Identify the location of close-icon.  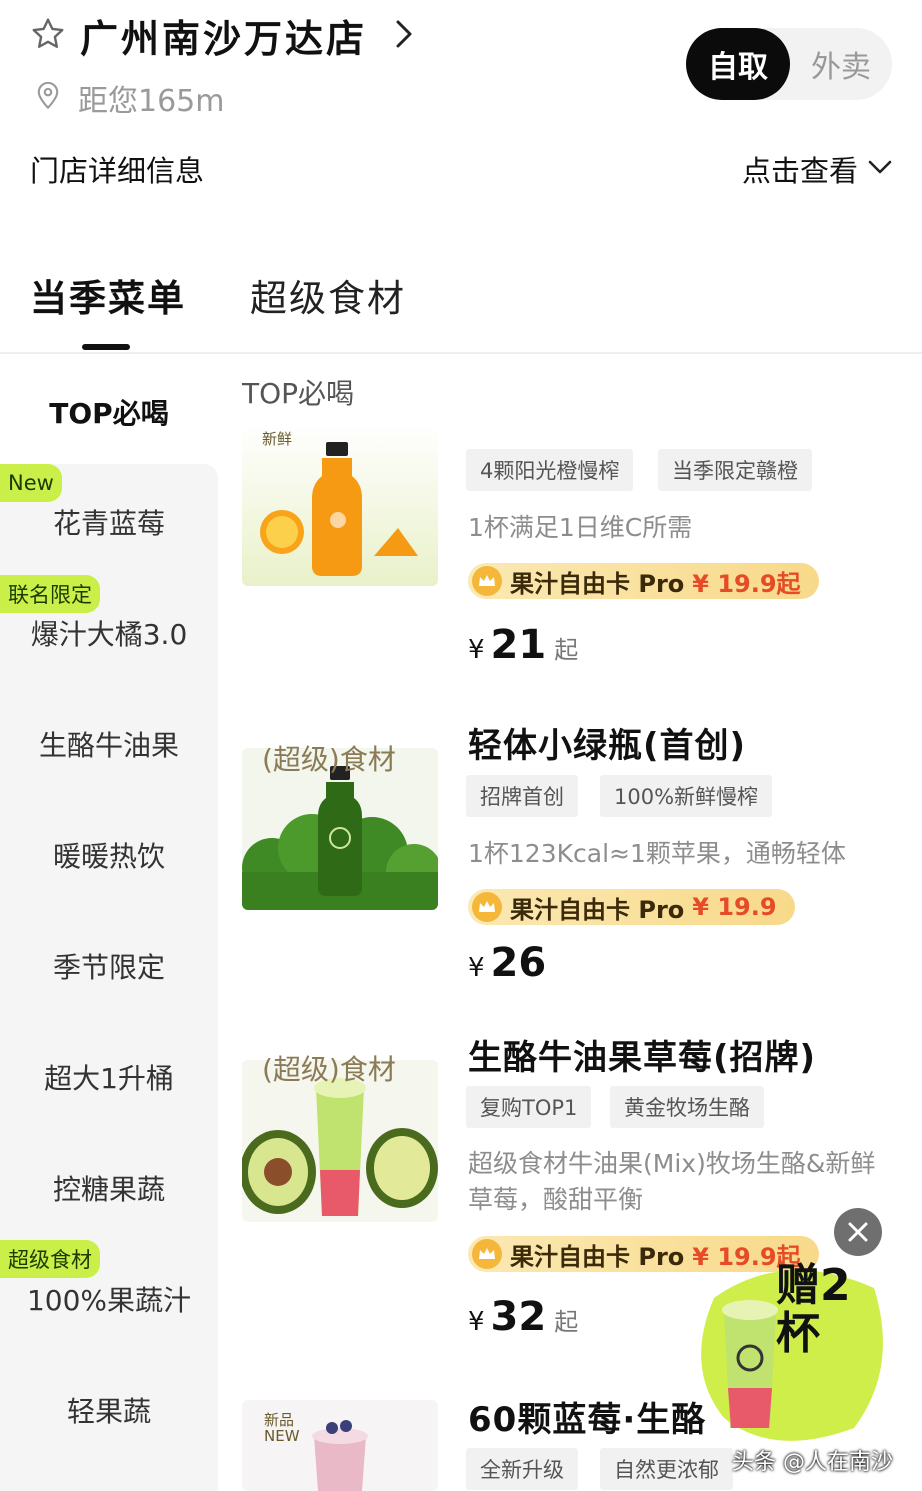
(858, 1232).